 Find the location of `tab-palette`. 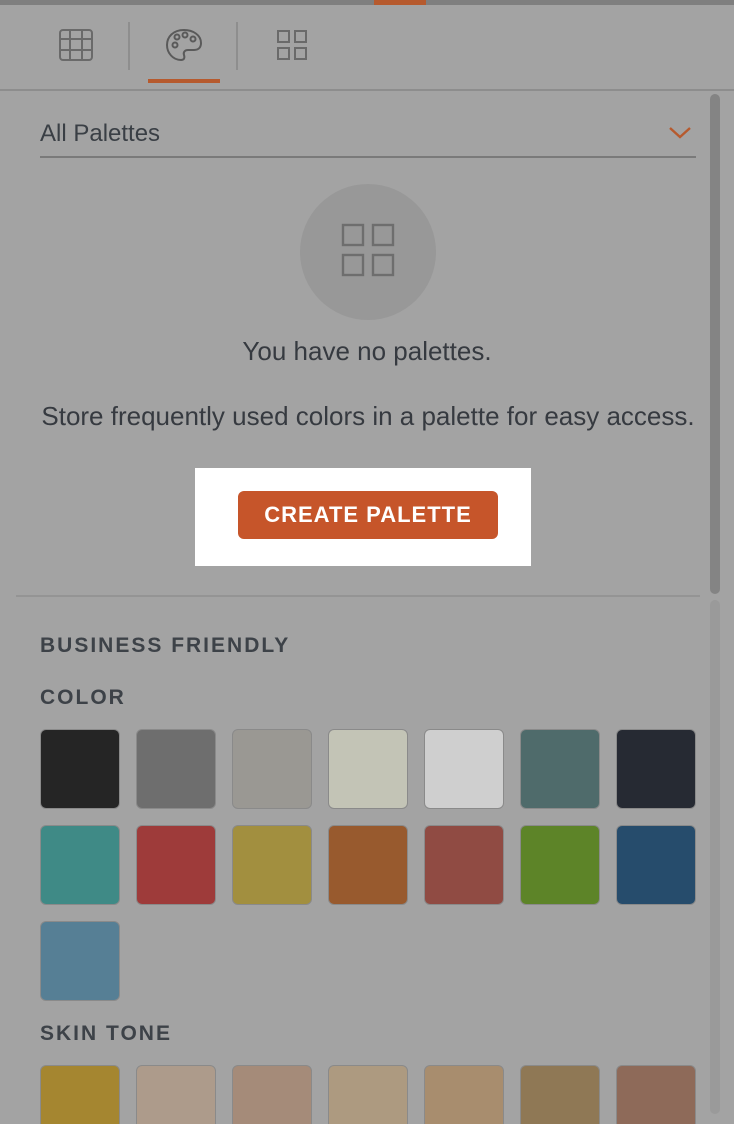

tab-palette is located at coordinates (184, 45).